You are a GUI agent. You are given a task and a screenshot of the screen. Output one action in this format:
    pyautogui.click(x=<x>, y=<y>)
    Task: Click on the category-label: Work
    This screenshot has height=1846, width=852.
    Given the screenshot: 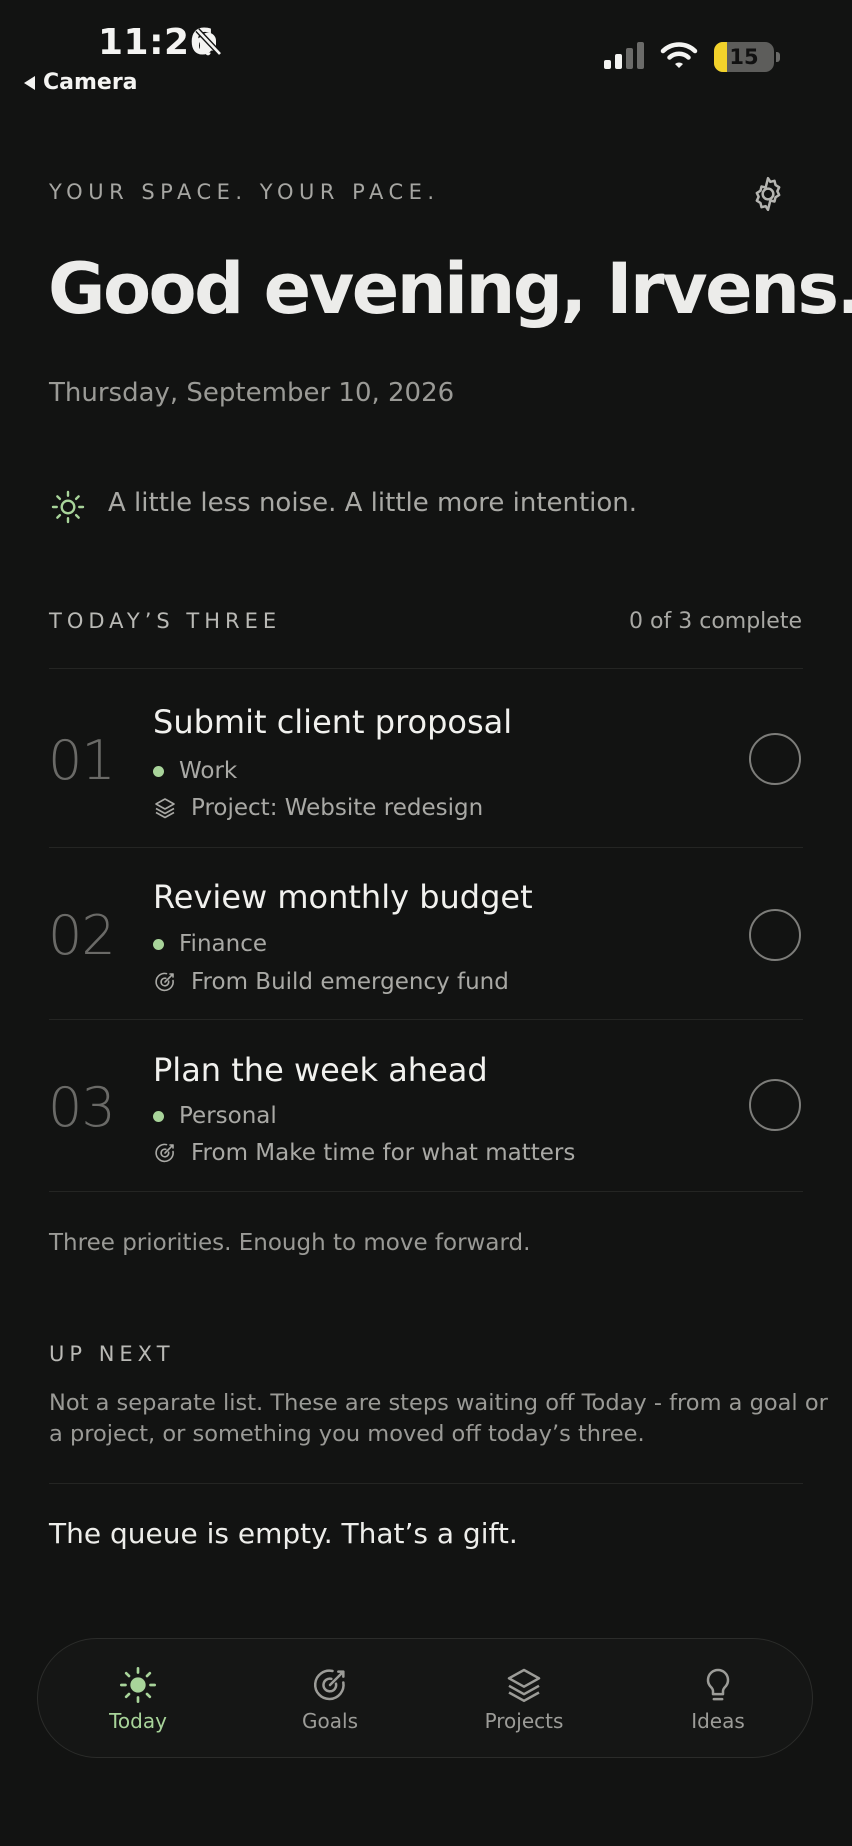 What is the action you would take?
    pyautogui.click(x=208, y=771)
    